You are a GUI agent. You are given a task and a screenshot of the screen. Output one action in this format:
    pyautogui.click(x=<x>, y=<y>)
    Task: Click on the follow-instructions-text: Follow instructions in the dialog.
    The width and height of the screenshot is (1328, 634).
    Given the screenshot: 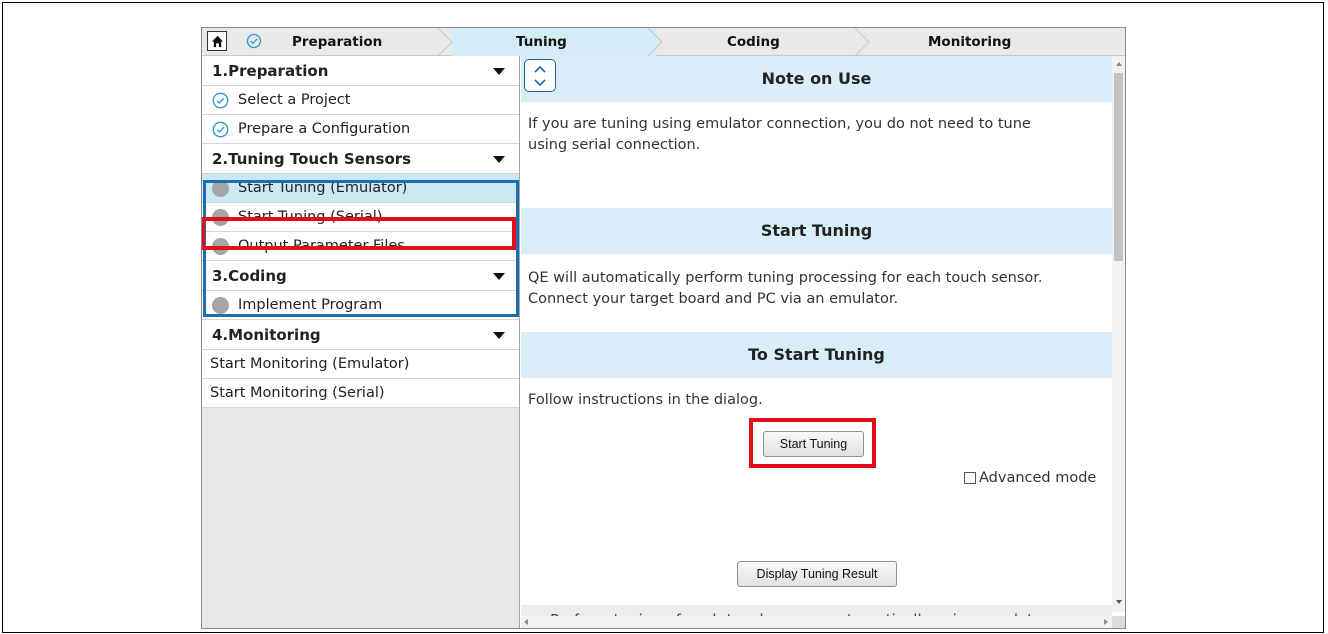 What is the action you would take?
    pyautogui.click(x=645, y=400)
    